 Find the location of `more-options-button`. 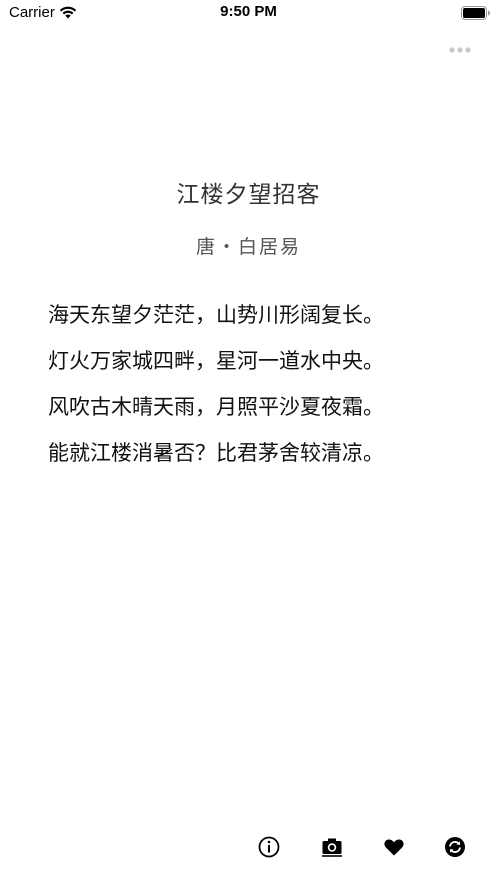

more-options-button is located at coordinates (461, 50).